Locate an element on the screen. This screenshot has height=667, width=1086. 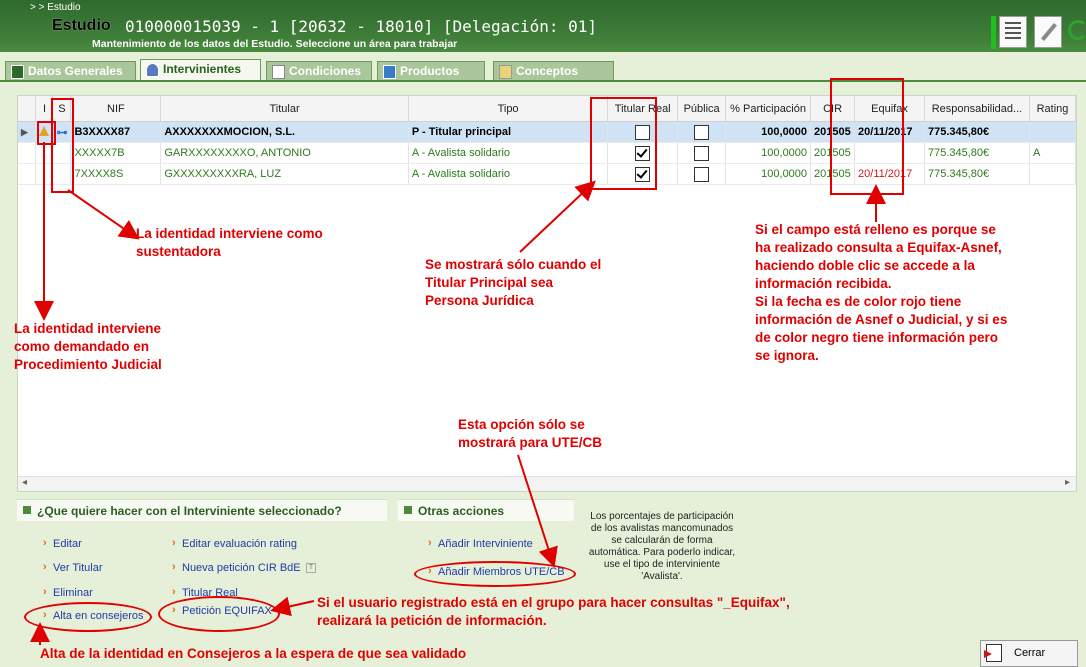
annotation-ute: Esta opción sólo se mostrará para UTE/CB is located at coordinates (530, 433).